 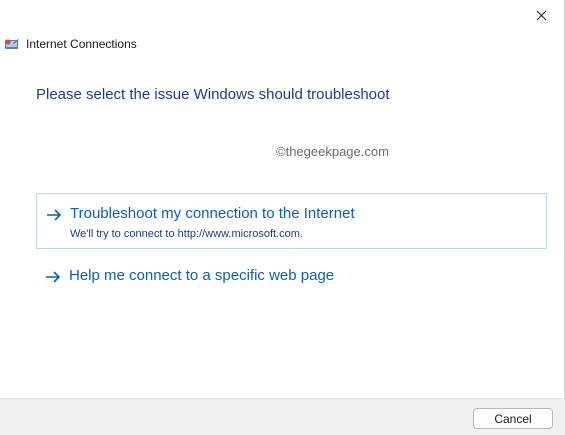 I want to click on cancel-button: Cancel, so click(x=513, y=418).